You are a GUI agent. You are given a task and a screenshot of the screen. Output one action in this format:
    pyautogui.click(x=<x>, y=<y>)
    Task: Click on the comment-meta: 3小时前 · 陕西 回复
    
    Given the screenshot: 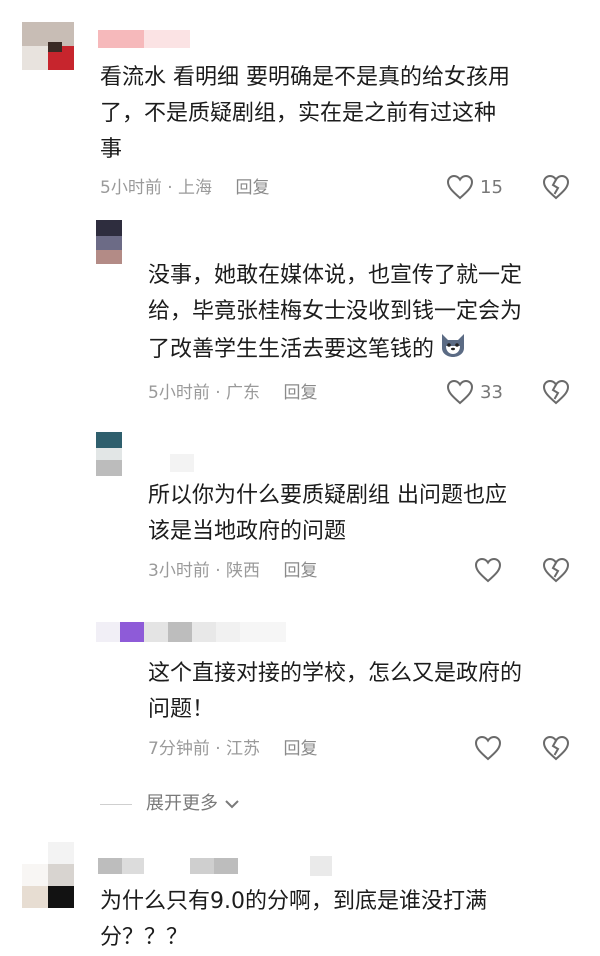 What is the action you would take?
    pyautogui.click(x=233, y=571)
    